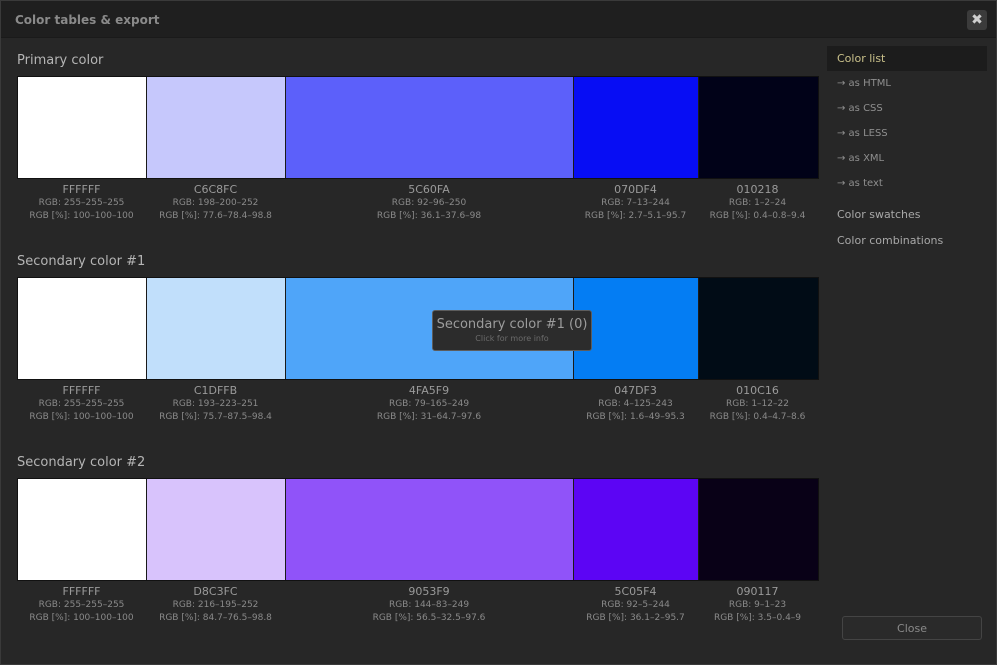 This screenshot has width=997, height=665. I want to click on sidebar-item-as-css: → as CSS, so click(907, 108).